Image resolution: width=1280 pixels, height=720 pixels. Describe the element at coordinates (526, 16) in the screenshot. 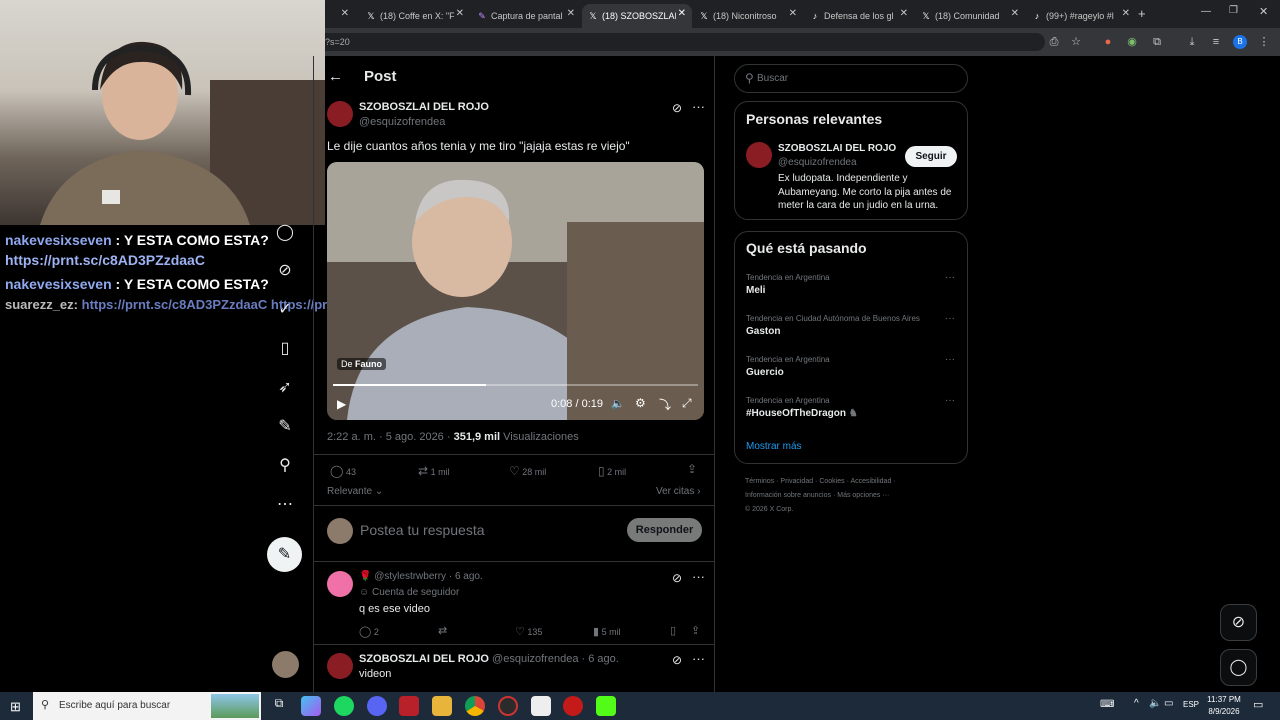

I see `tab-captura: ✎ Captura de pantal ✕` at that location.